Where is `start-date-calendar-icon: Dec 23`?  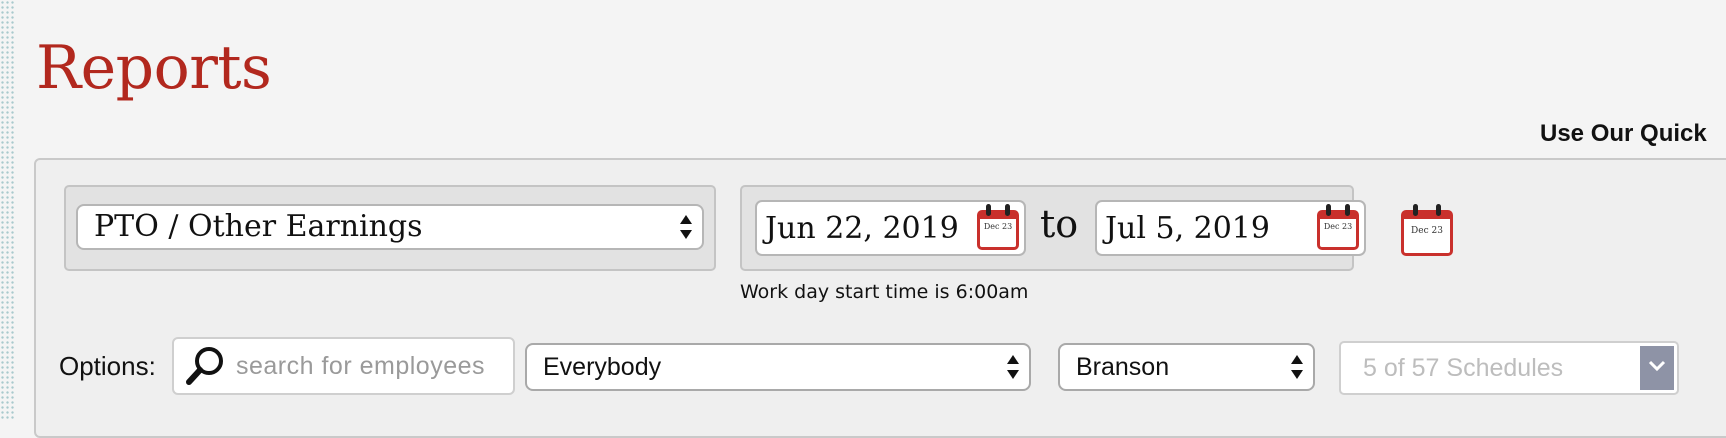
start-date-calendar-icon: Dec 23 is located at coordinates (998, 227).